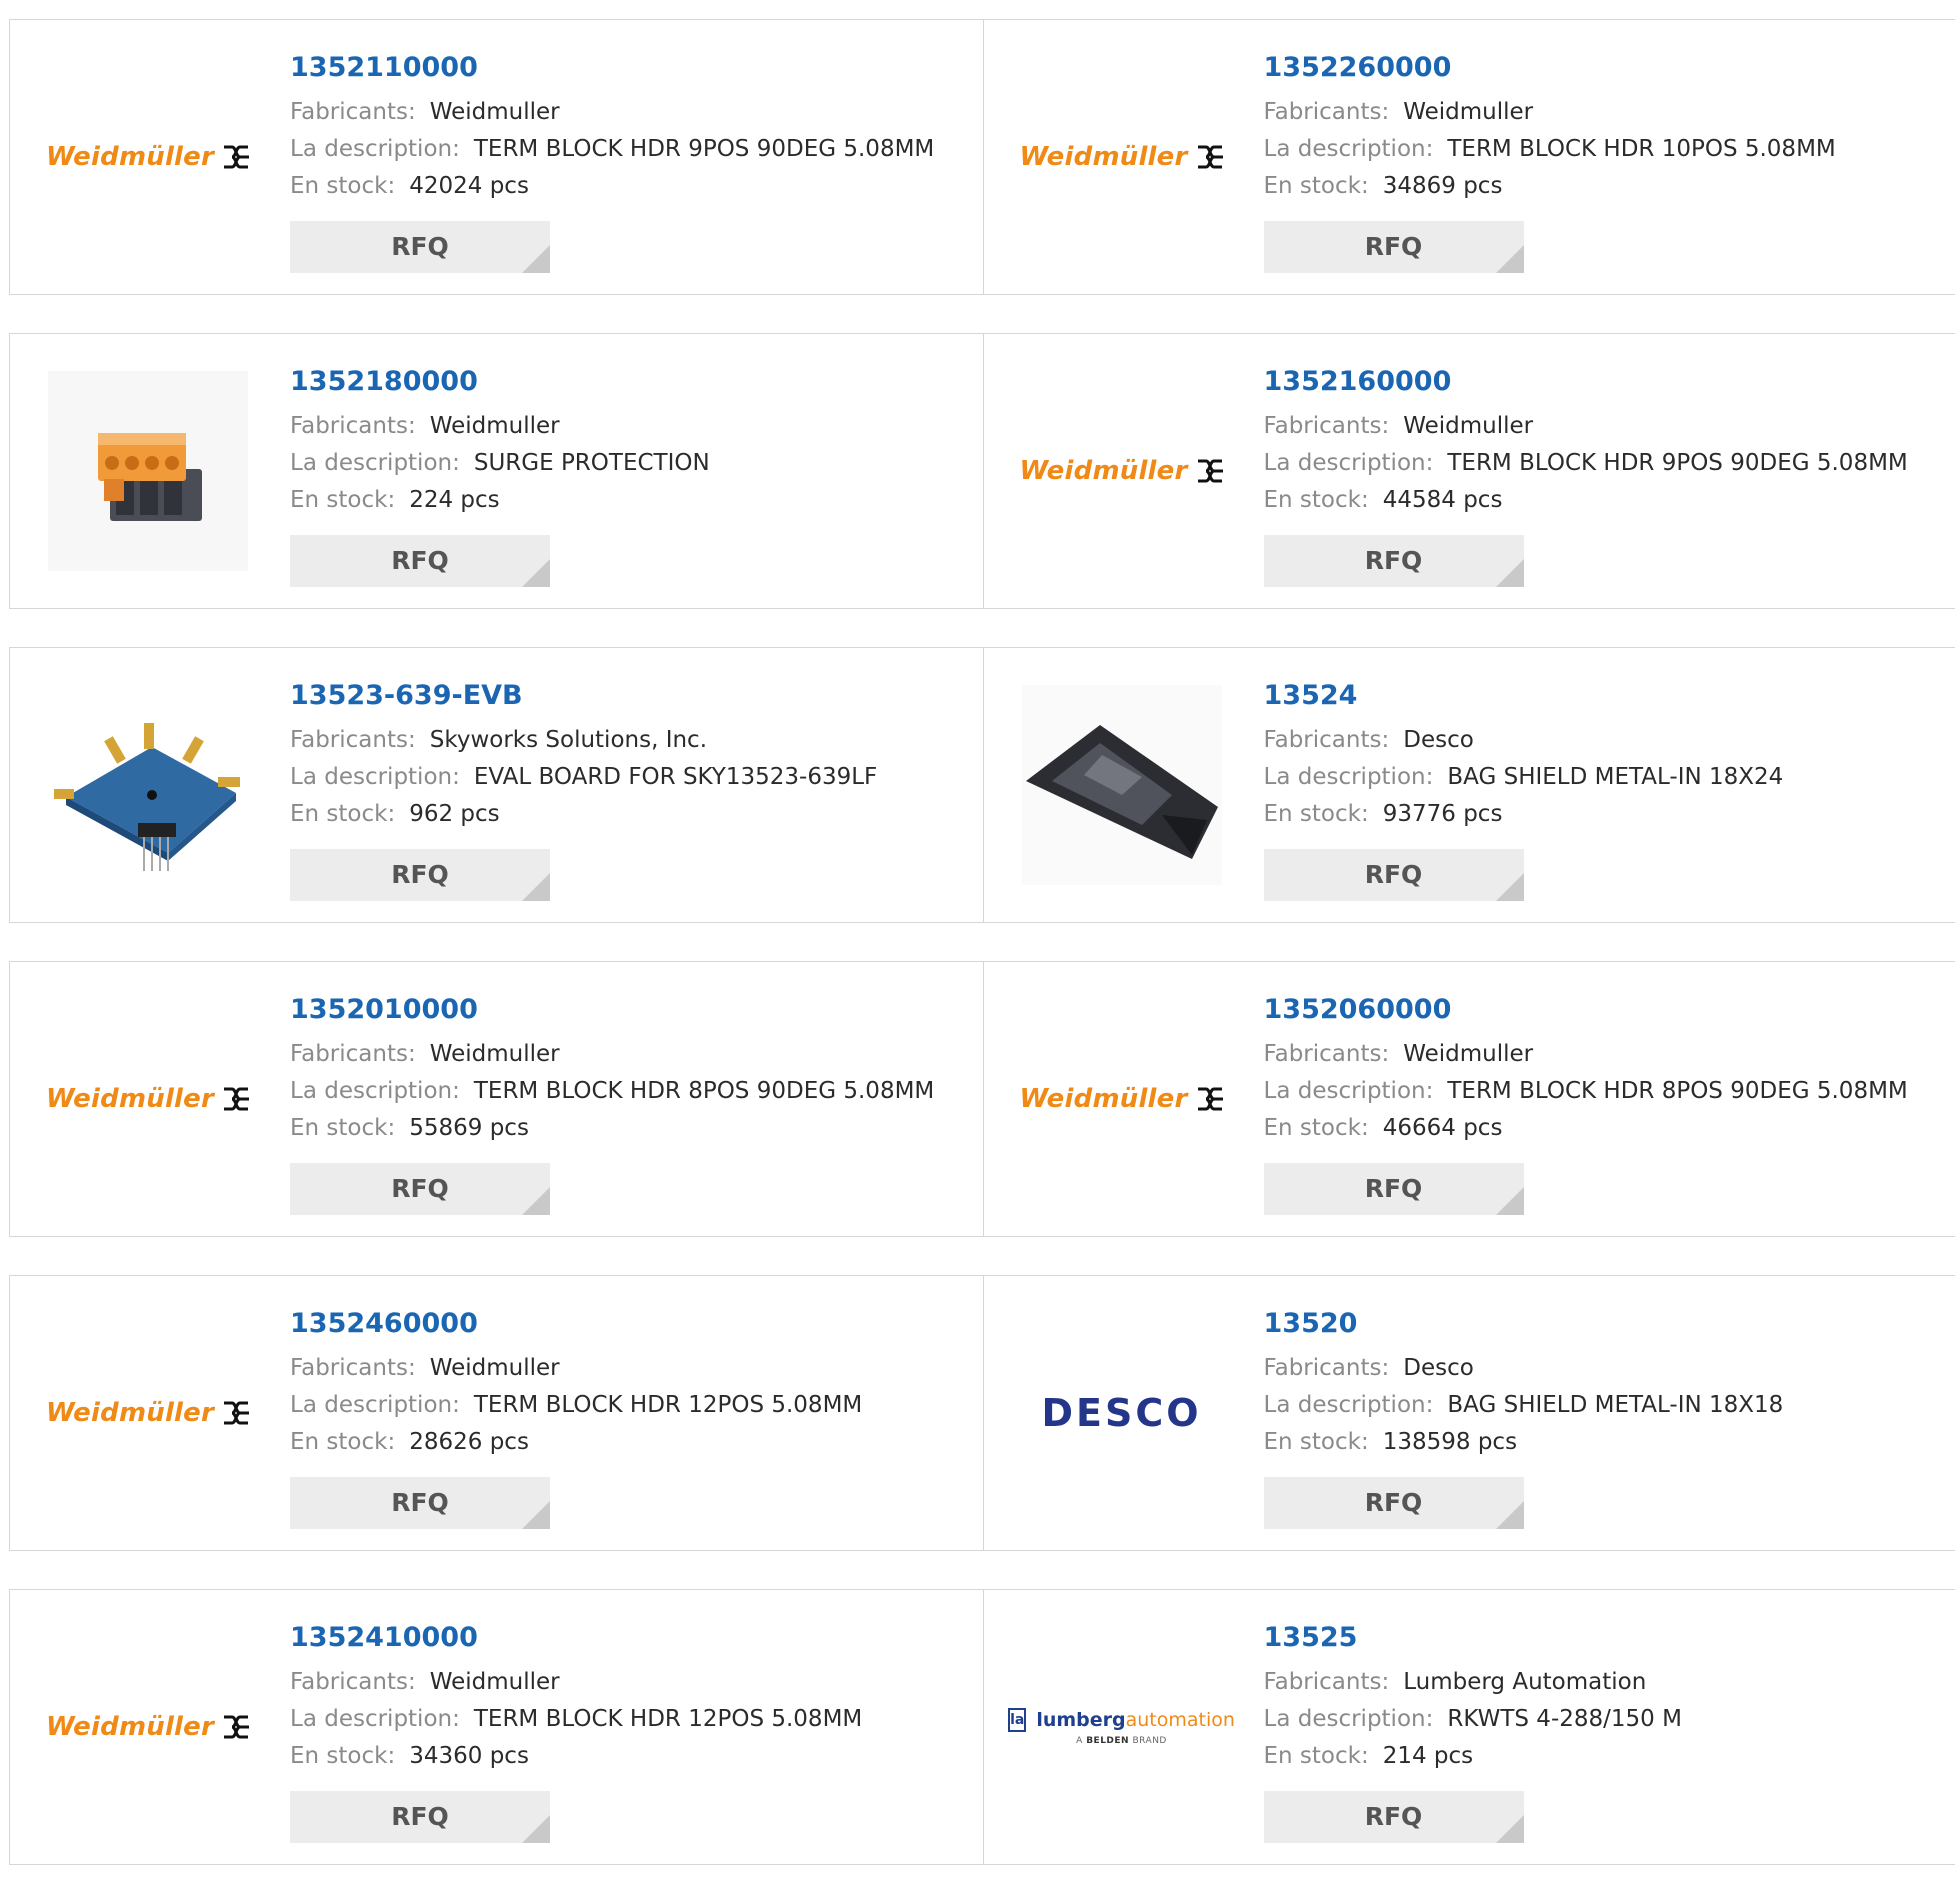  What do you see at coordinates (1524, 1682) in the screenshot?
I see `manufacturer-value: Lumberg Automation` at bounding box center [1524, 1682].